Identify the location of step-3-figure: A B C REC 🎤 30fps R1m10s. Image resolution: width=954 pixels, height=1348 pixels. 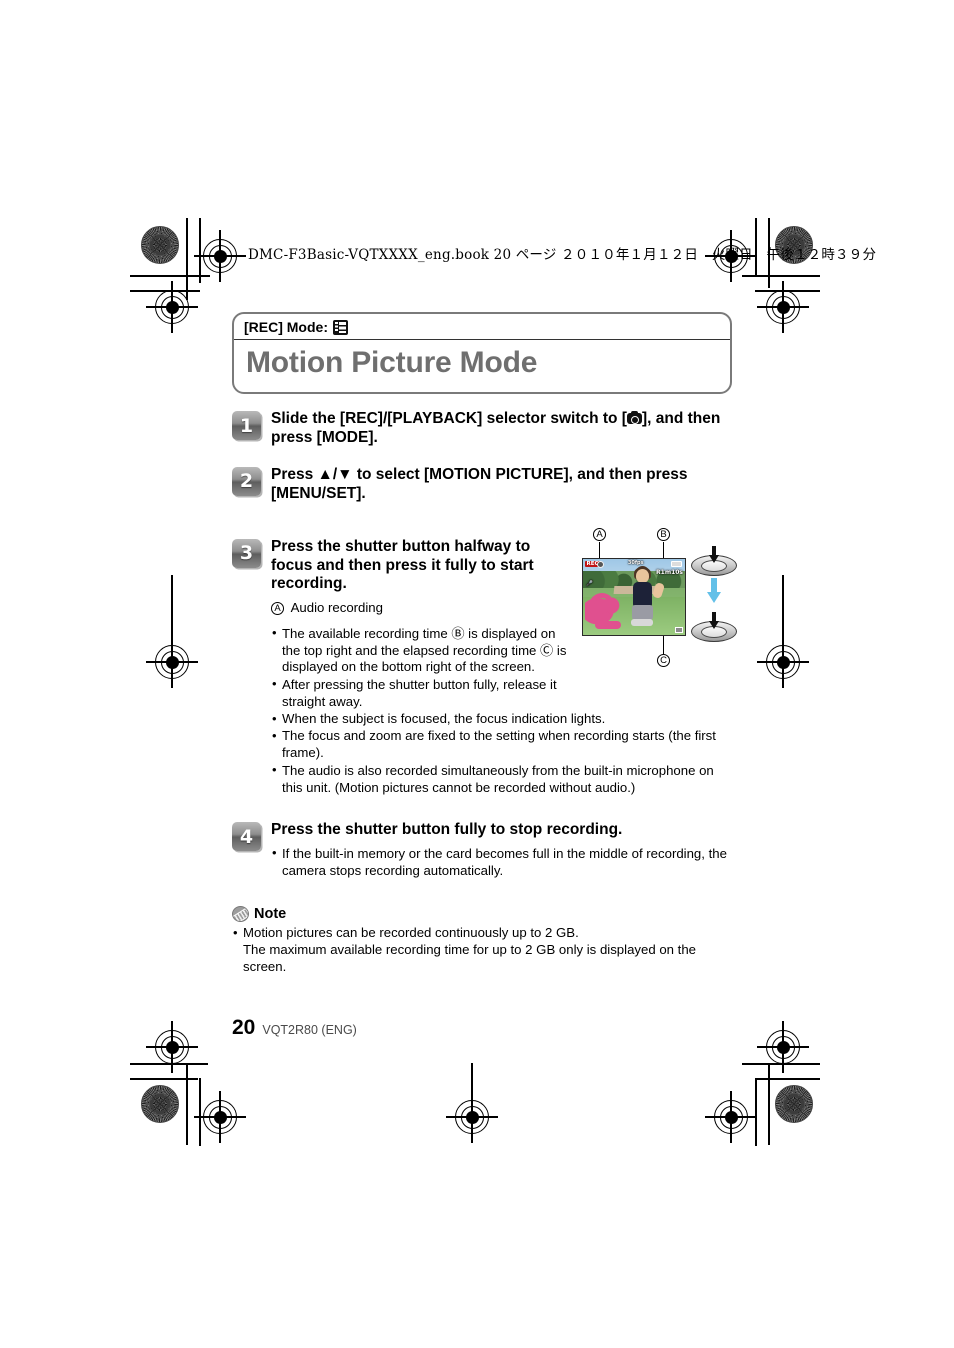
(654, 602).